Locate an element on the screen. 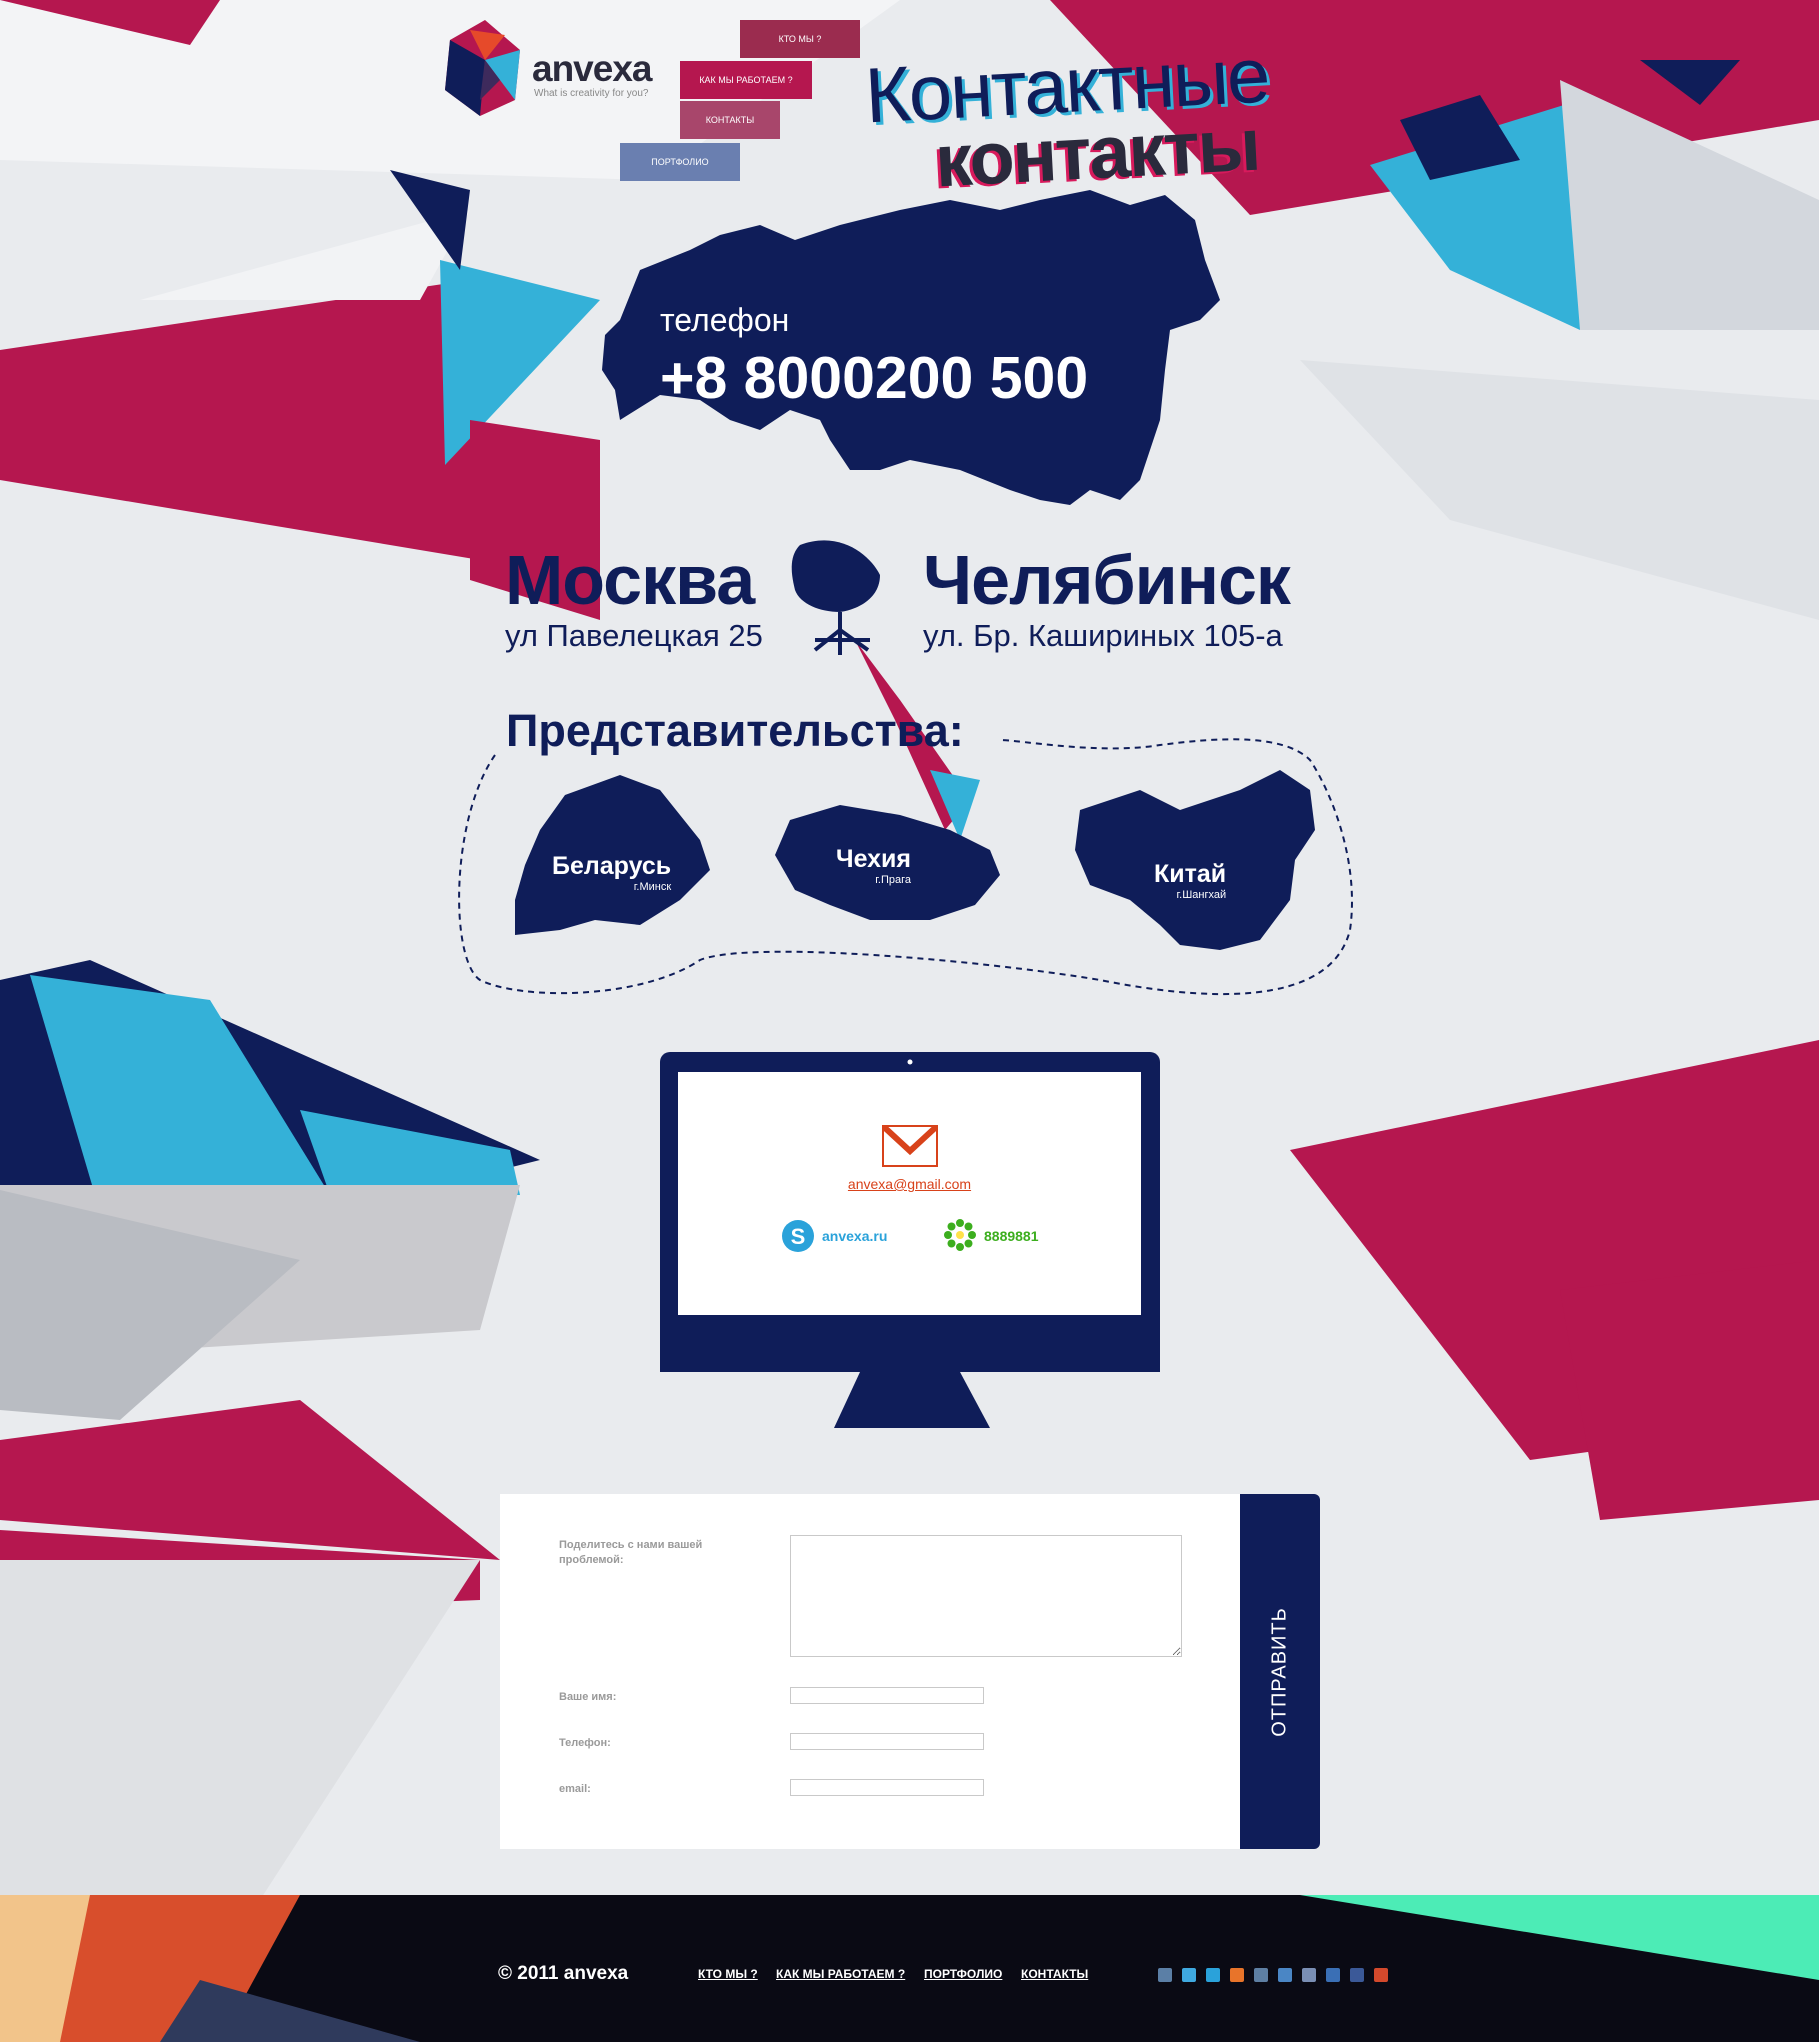 Image resolution: width=1819 pixels, height=2042 pixels. representation-china: Китай г.Шангхай is located at coordinates (1190, 880).